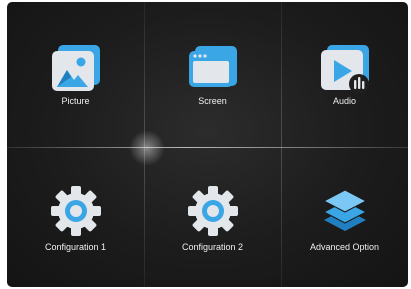  What do you see at coordinates (75, 68) in the screenshot?
I see `picture-icon` at bounding box center [75, 68].